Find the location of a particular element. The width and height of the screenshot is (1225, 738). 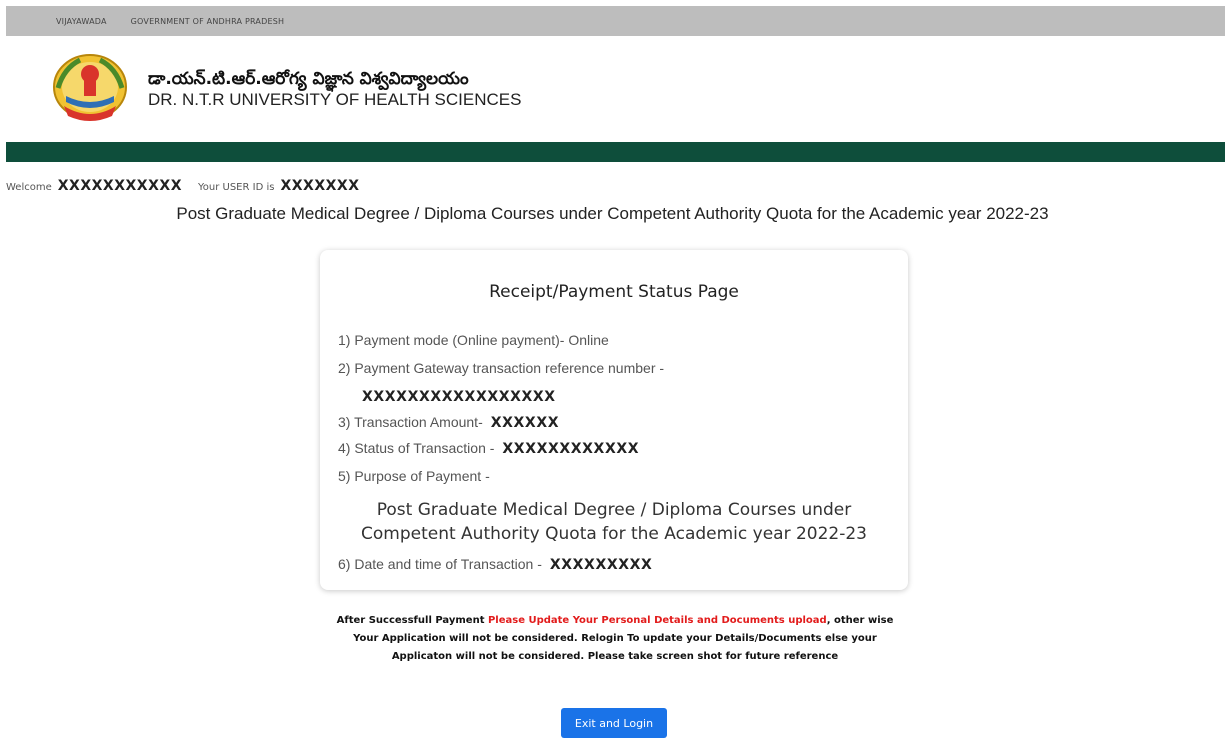

user-id: XXXXXXX is located at coordinates (320, 186).